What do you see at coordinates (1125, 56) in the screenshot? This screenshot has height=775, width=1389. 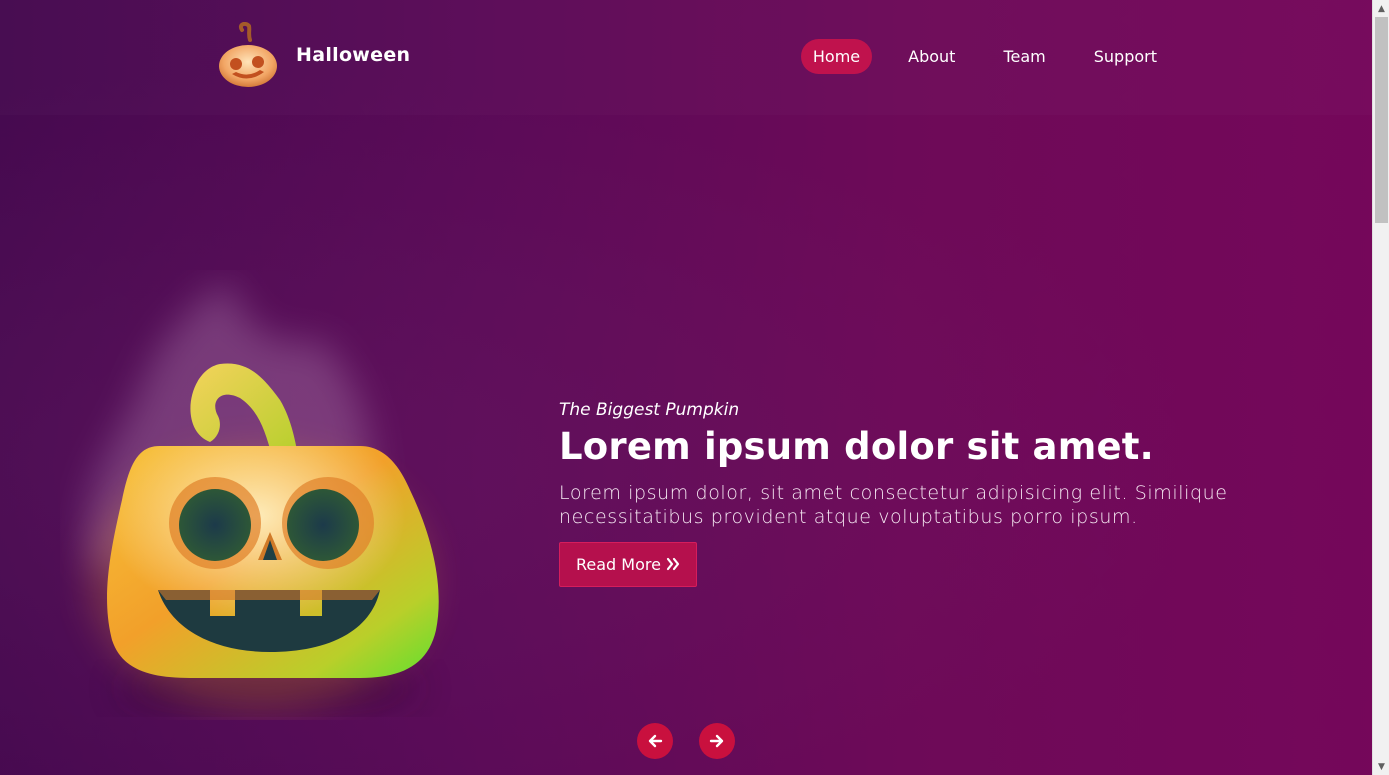 I see `nav-item-support: Support` at bounding box center [1125, 56].